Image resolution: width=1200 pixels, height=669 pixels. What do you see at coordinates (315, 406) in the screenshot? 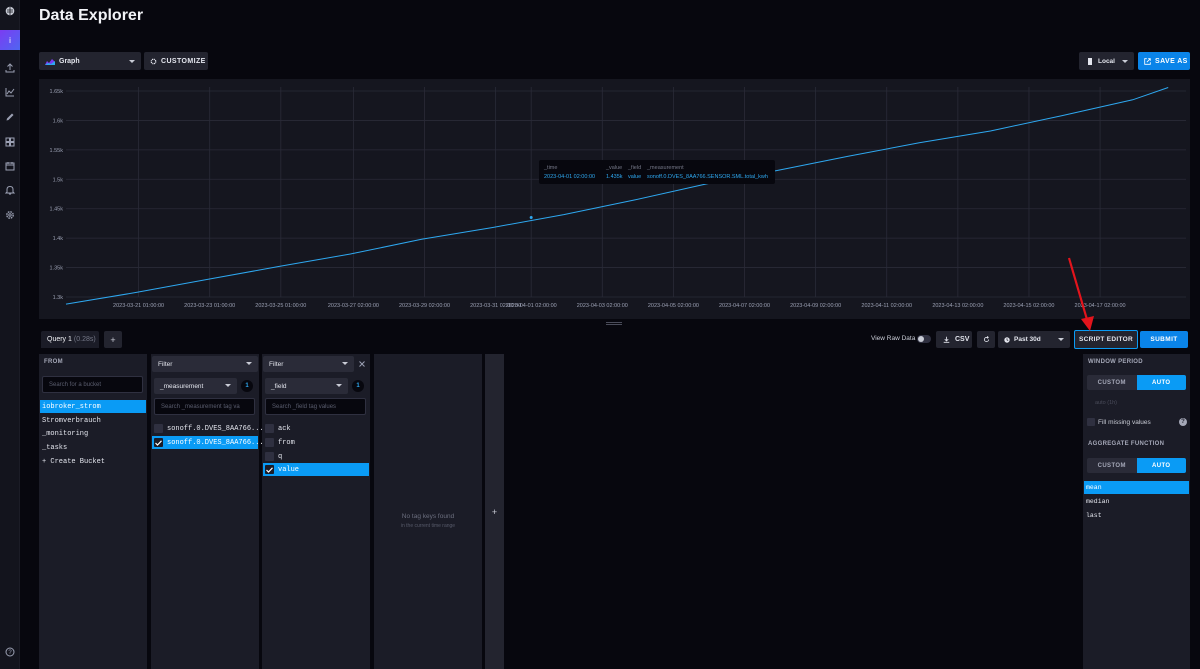
I see `field-search-input: Search _field tag values` at bounding box center [315, 406].